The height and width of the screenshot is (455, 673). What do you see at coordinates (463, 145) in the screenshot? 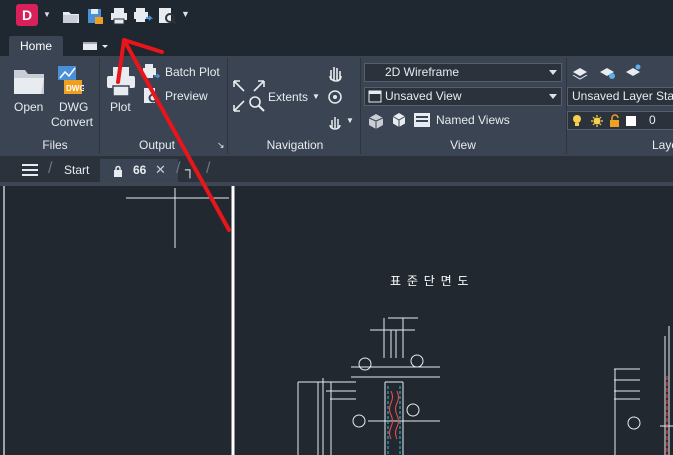
I see `view-panel-title: View` at bounding box center [463, 145].